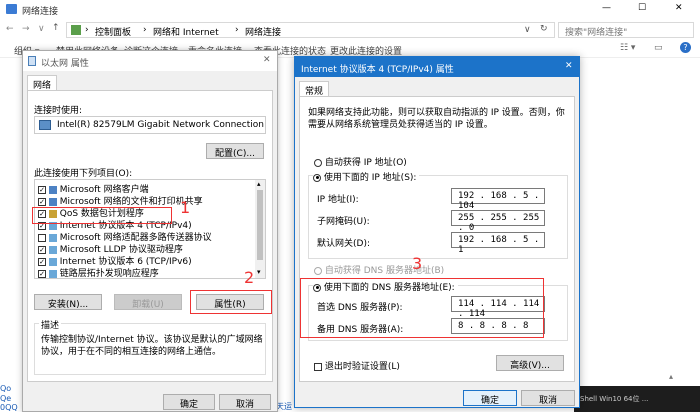 This screenshot has height=412, width=700. What do you see at coordinates (343, 222) in the screenshot?
I see `subnet-mask-label: 子网掩码(U):` at bounding box center [343, 222].